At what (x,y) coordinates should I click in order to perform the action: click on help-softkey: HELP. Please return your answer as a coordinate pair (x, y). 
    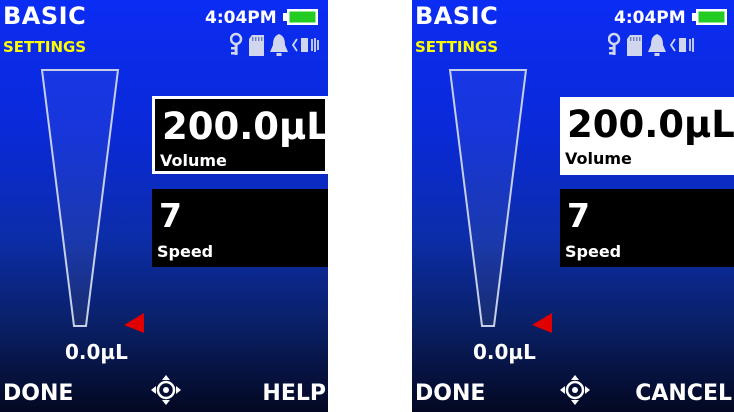
    Looking at the image, I should click on (294, 394).